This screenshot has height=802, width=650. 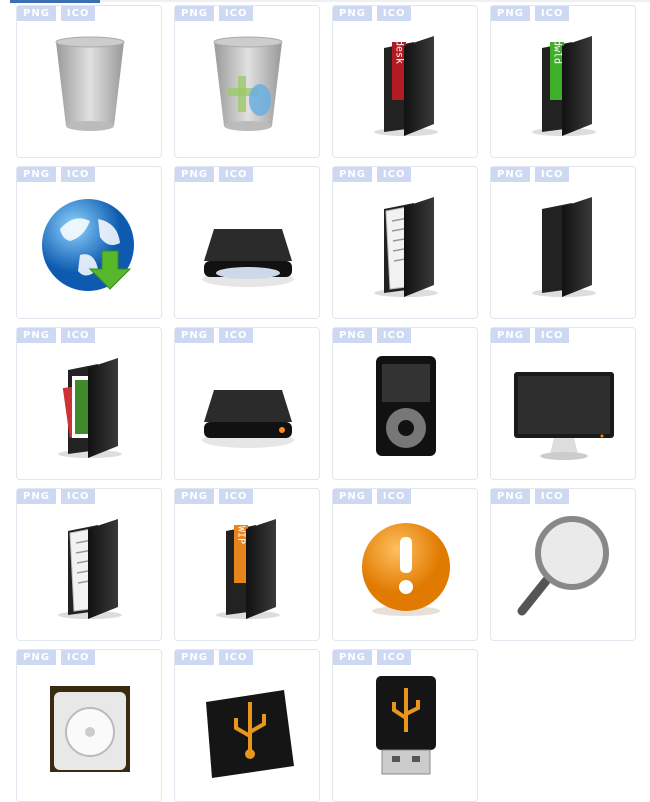 I want to click on globe-download-icon, so click(x=90, y=244).